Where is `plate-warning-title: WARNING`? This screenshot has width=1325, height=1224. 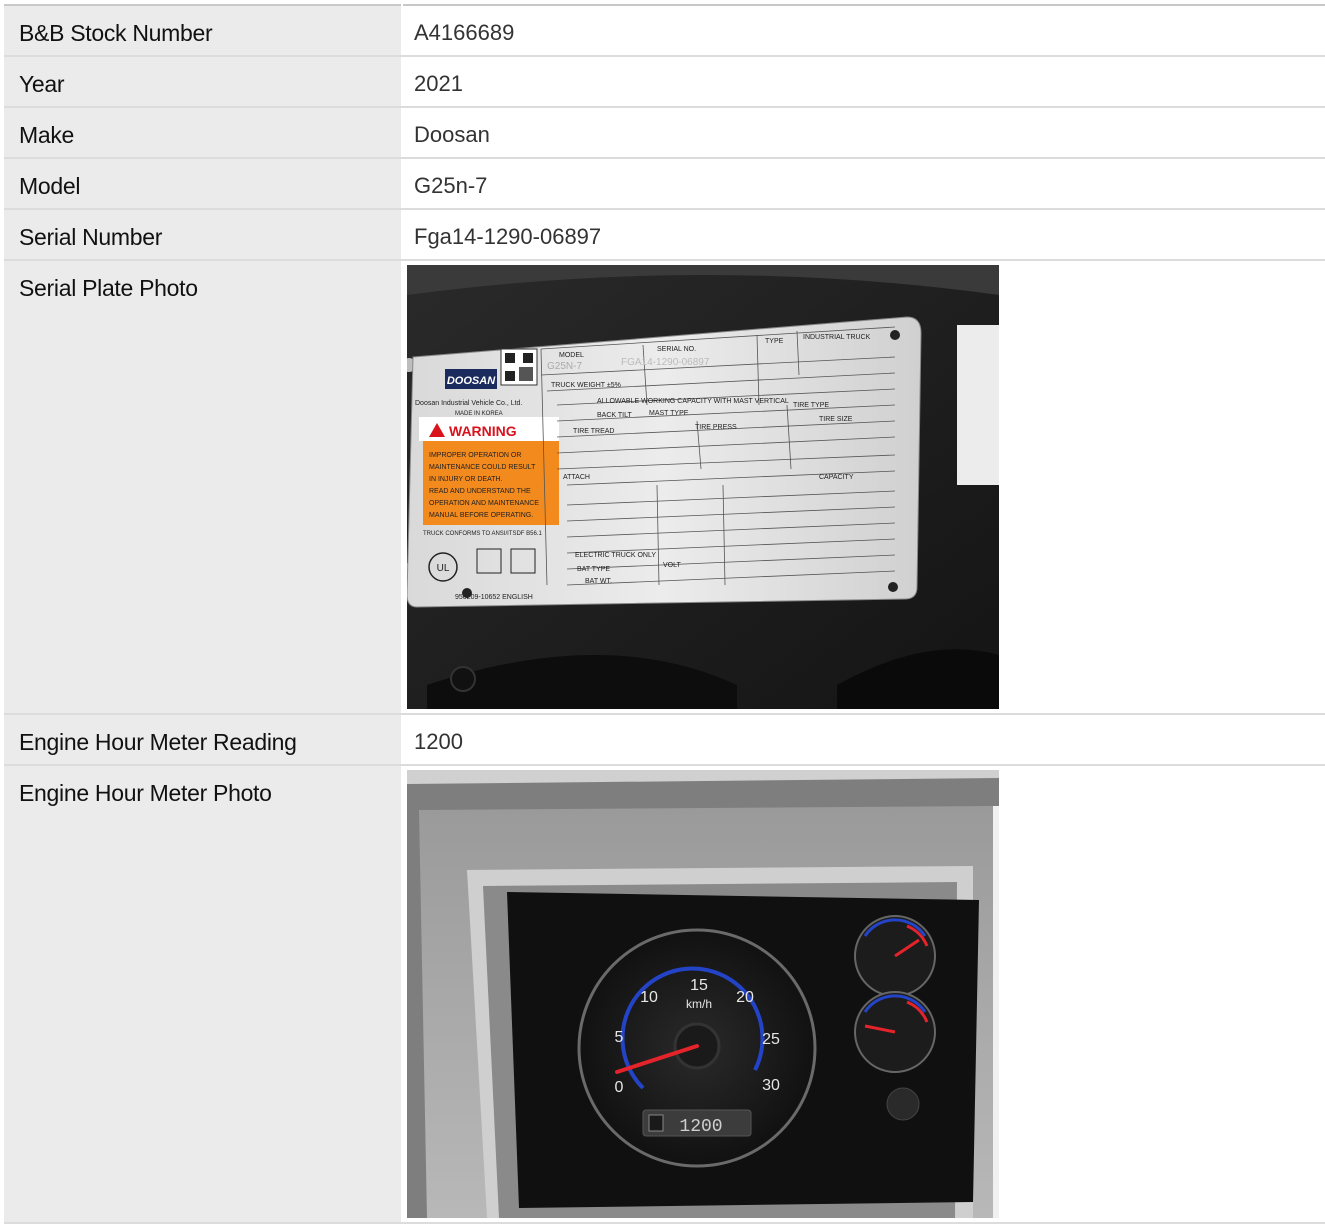 plate-warning-title: WARNING is located at coordinates (483, 431).